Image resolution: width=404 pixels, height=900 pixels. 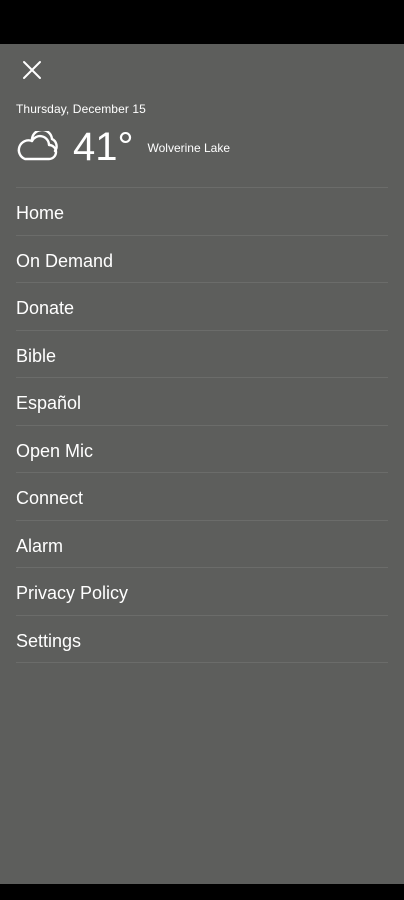 I want to click on weather-widget: 41° Wolverine Lake, so click(x=122, y=147).